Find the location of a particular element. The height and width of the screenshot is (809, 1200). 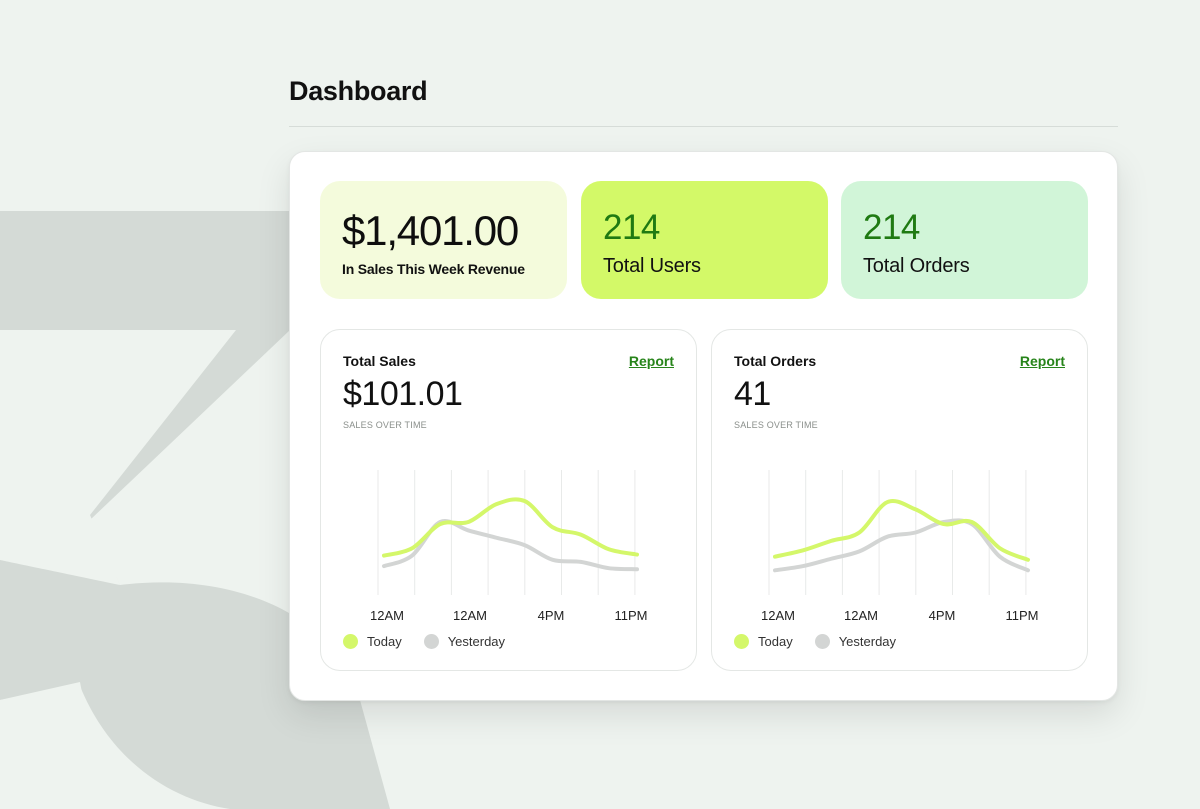

sales-line-chart: 12AM 12AM 4PM 11PM is located at coordinates (509, 546).